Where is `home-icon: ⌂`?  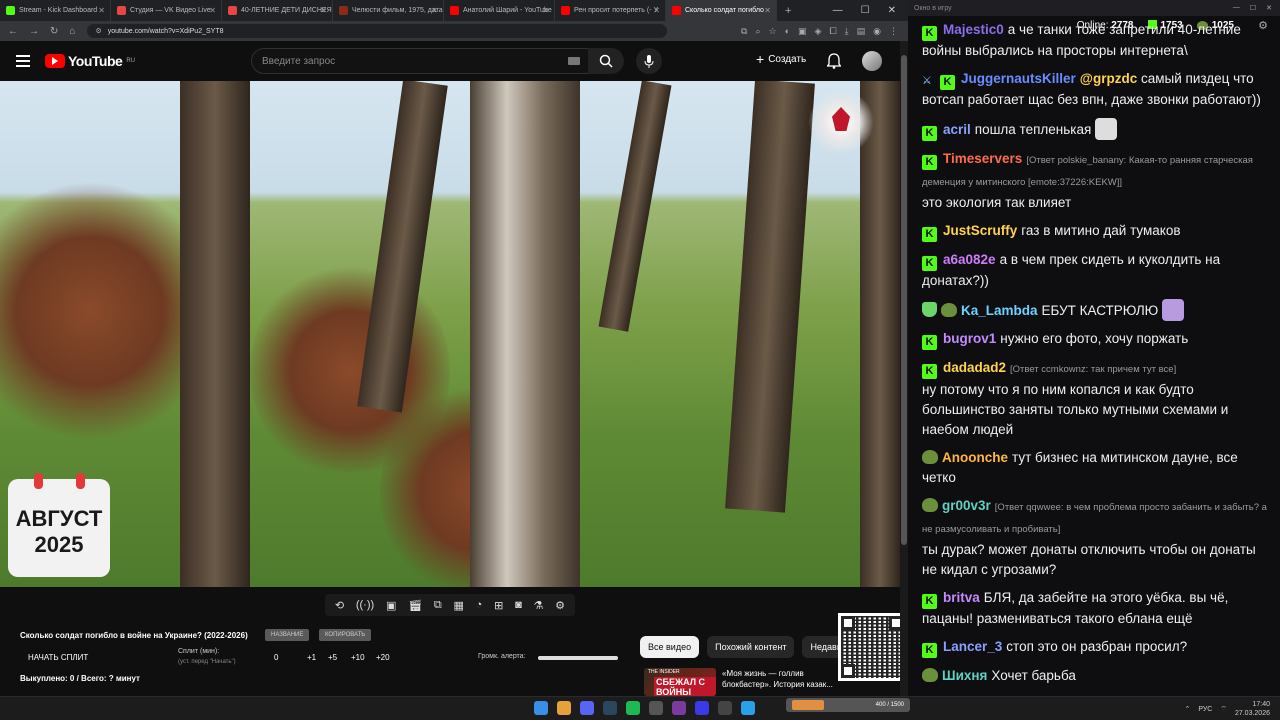 home-icon: ⌂ is located at coordinates (72, 31).